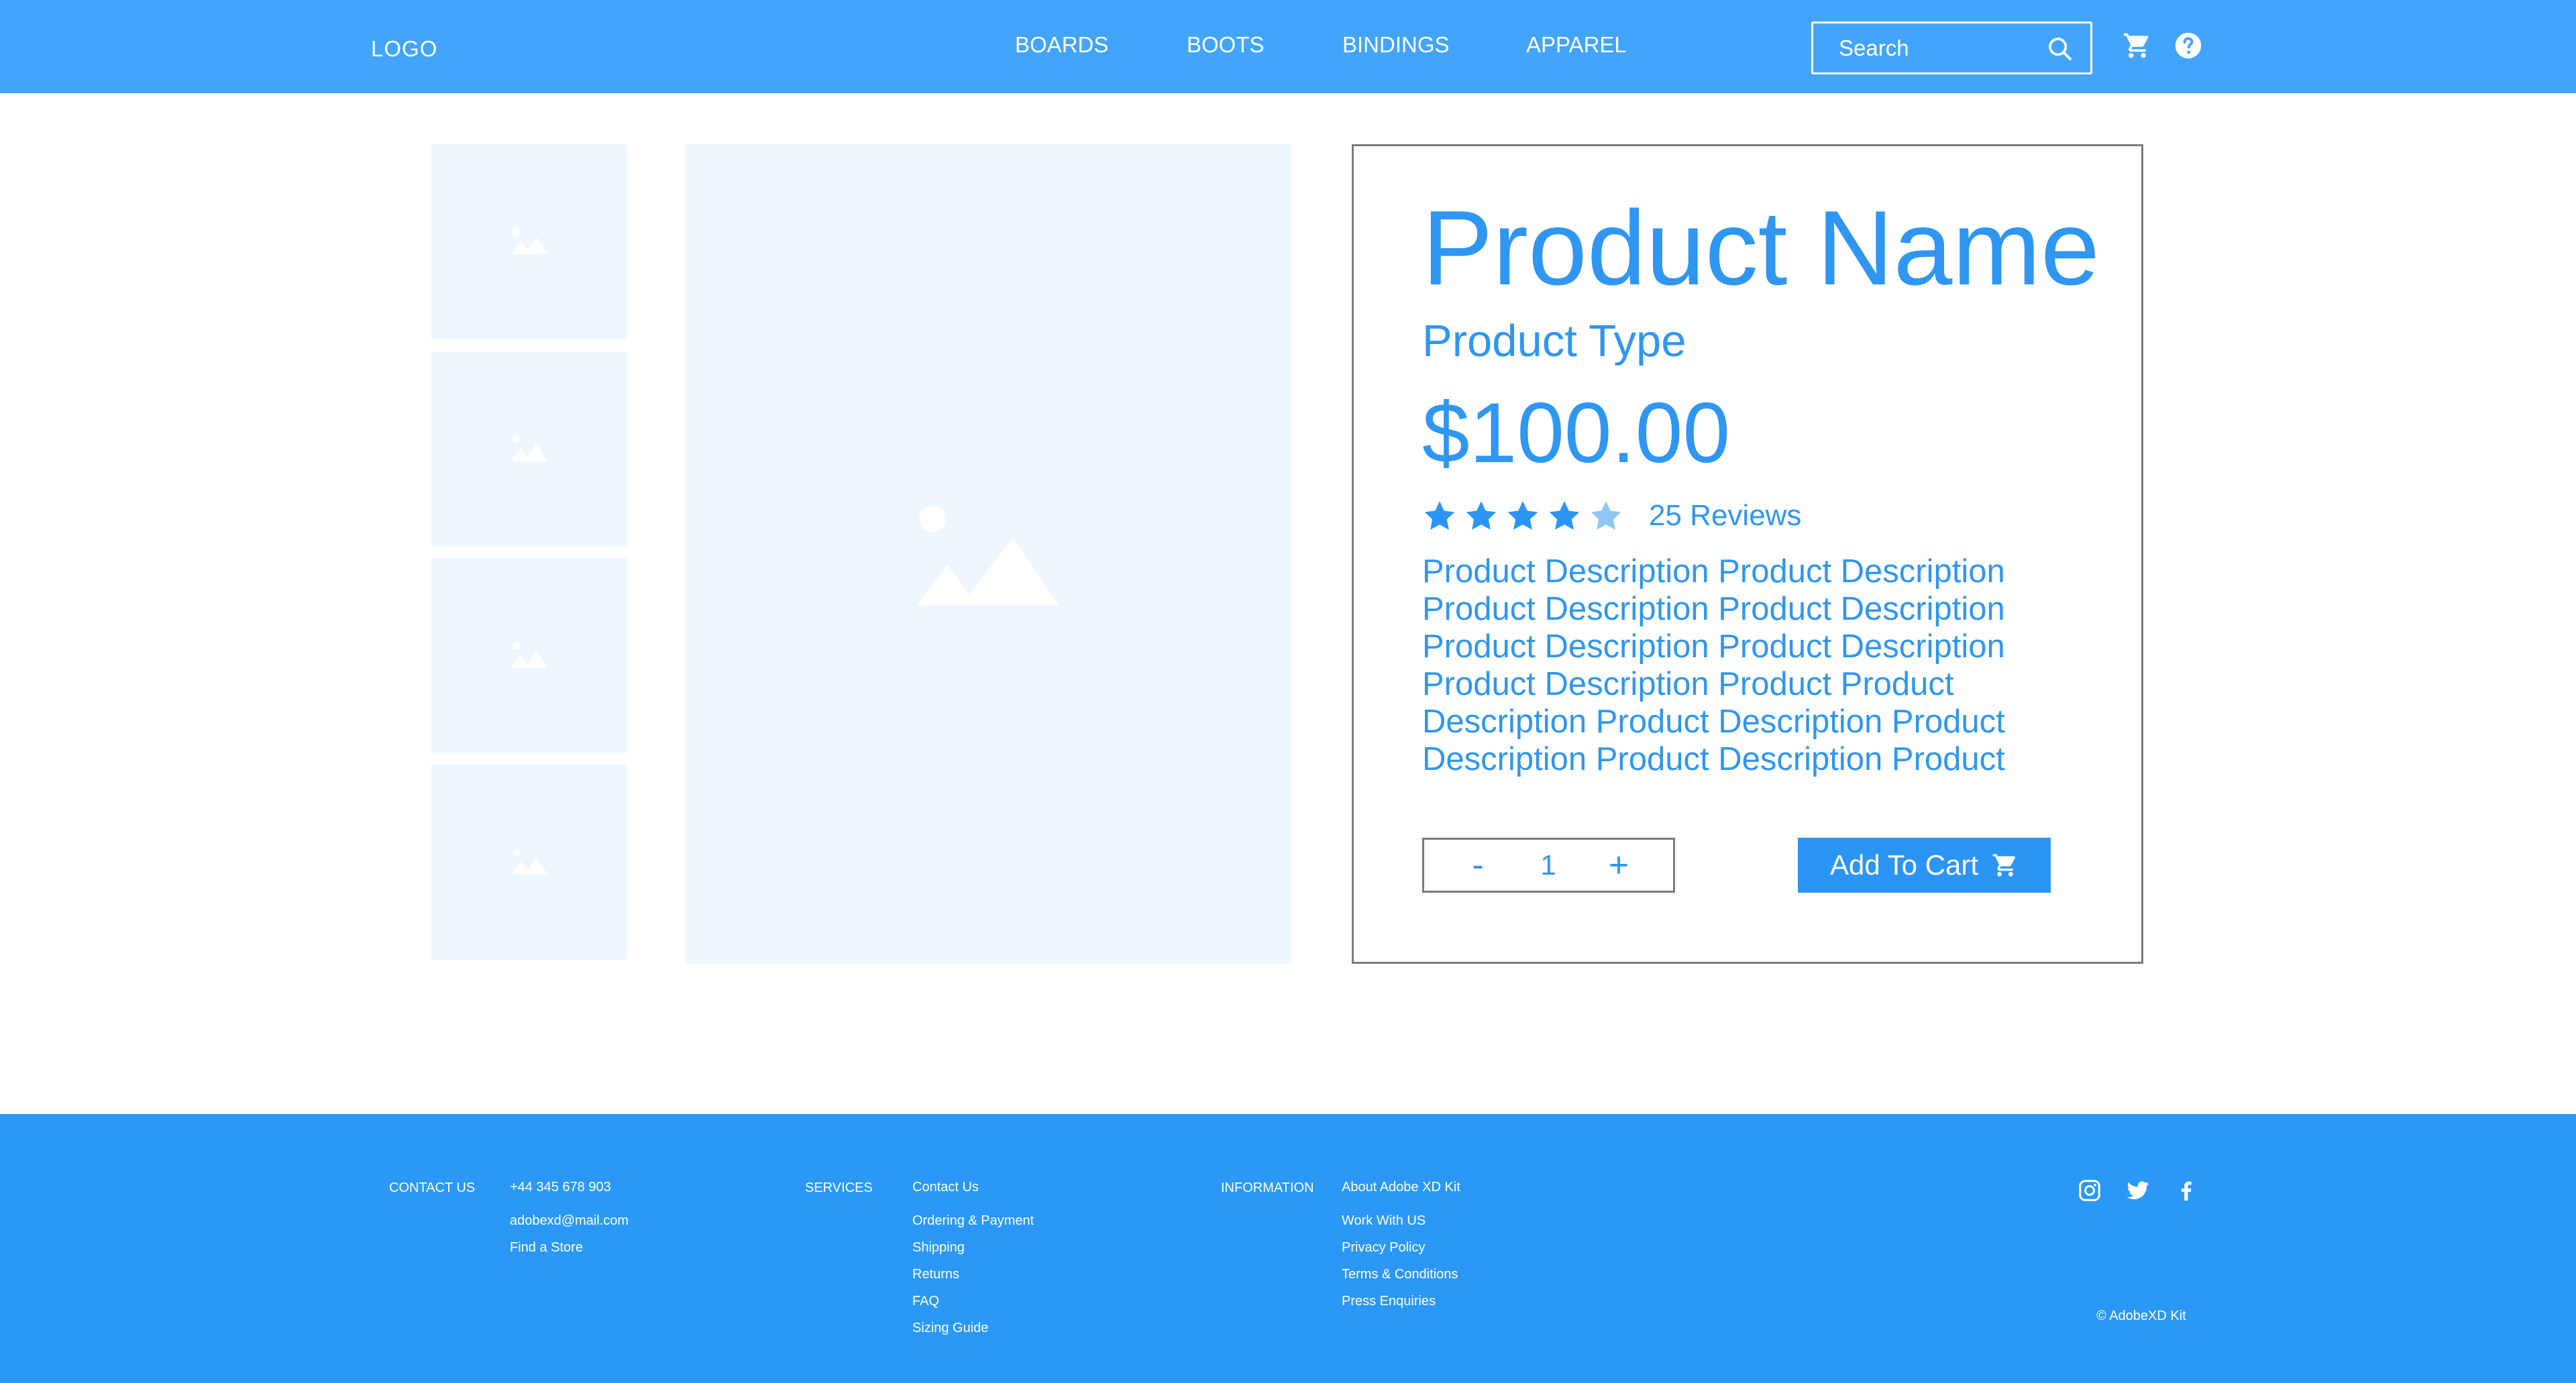  Describe the element at coordinates (2188, 45) in the screenshot. I see `help-icon` at that location.